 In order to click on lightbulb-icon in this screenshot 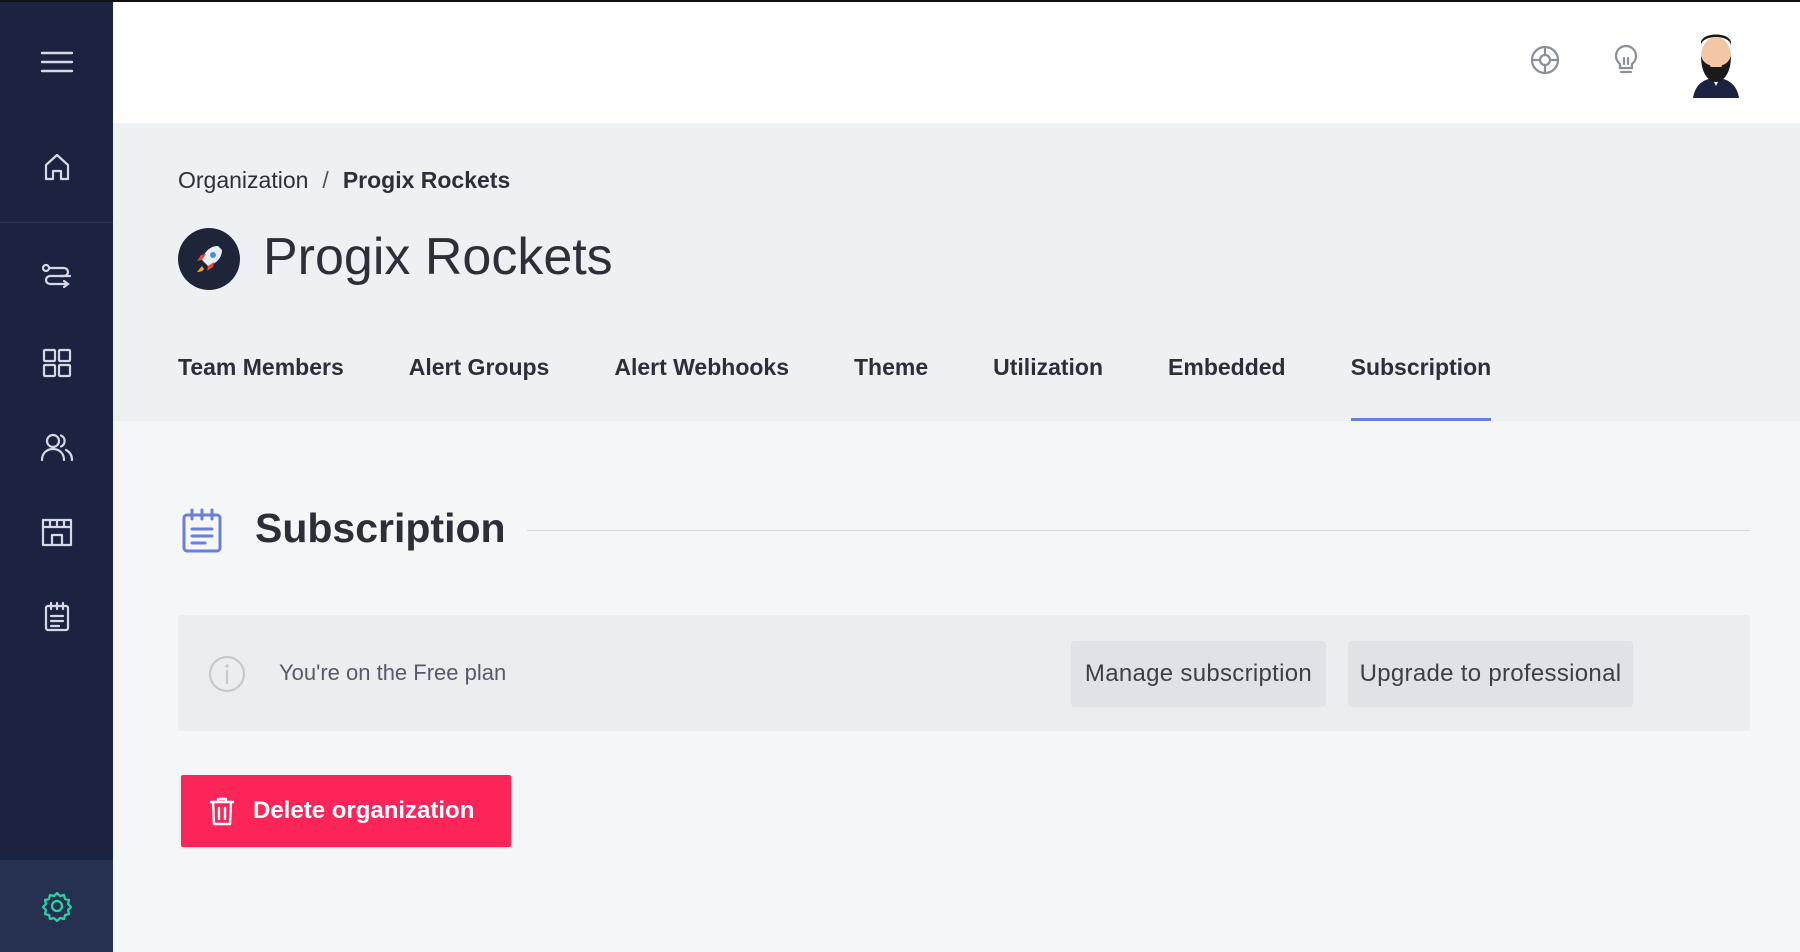, I will do `click(1626, 60)`.